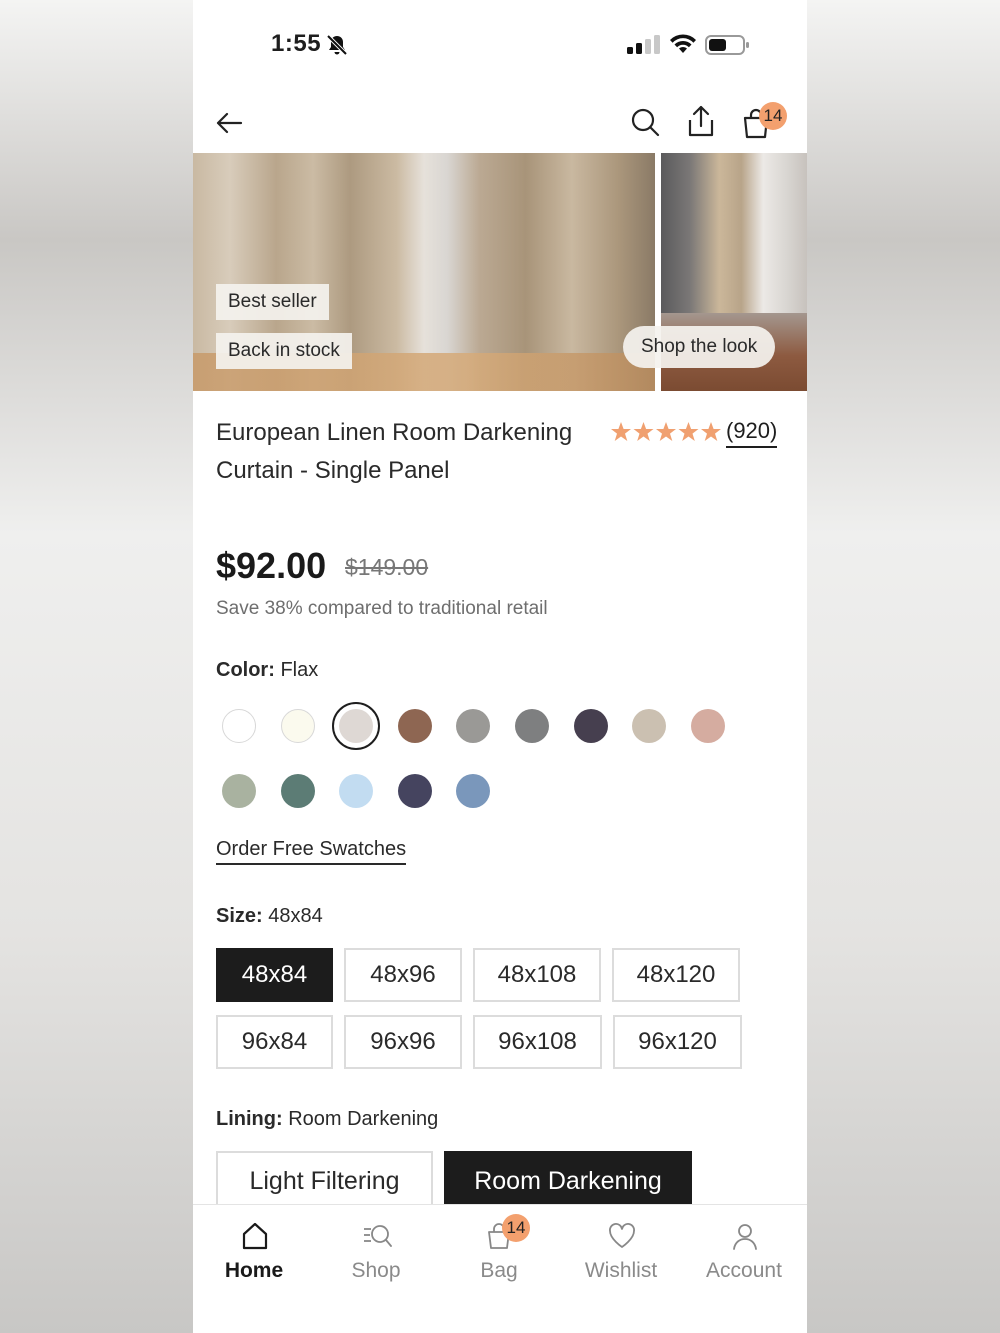 This screenshot has height=1333, width=1000. I want to click on size-label-title: Size:, so click(239, 916).